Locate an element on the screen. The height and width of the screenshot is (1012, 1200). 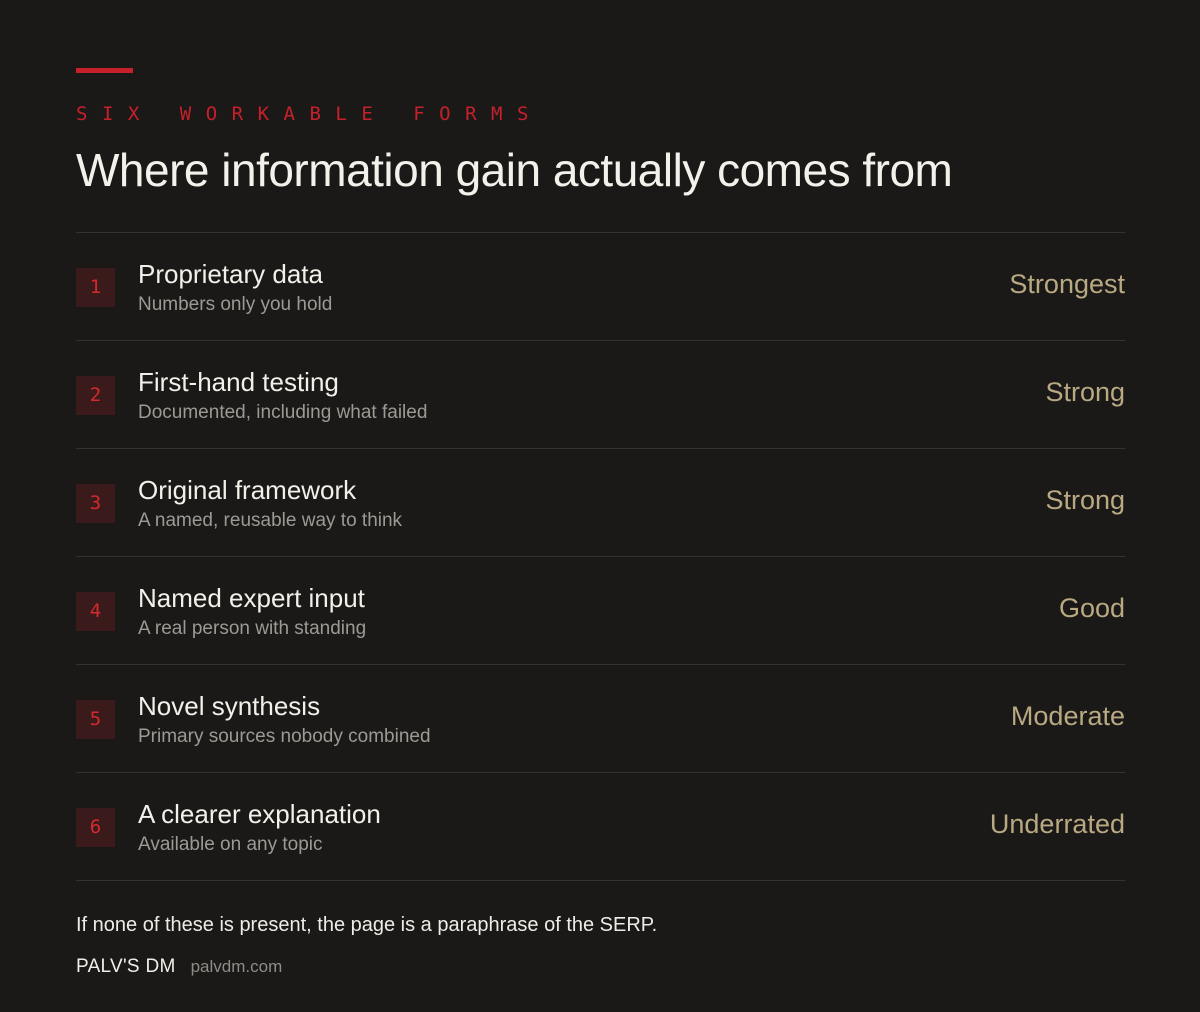
item-subtitle: Documented, including what failed is located at coordinates (283, 412).